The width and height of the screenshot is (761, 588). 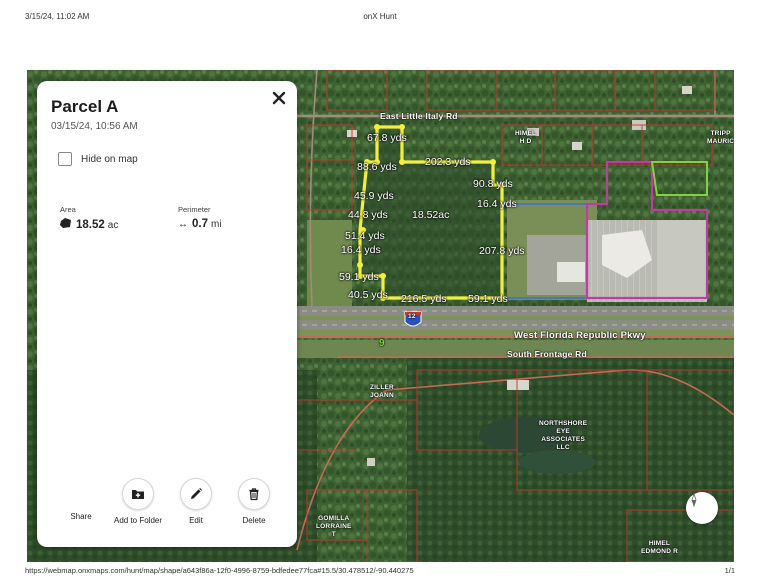 I want to click on compass-button, so click(x=702, y=508).